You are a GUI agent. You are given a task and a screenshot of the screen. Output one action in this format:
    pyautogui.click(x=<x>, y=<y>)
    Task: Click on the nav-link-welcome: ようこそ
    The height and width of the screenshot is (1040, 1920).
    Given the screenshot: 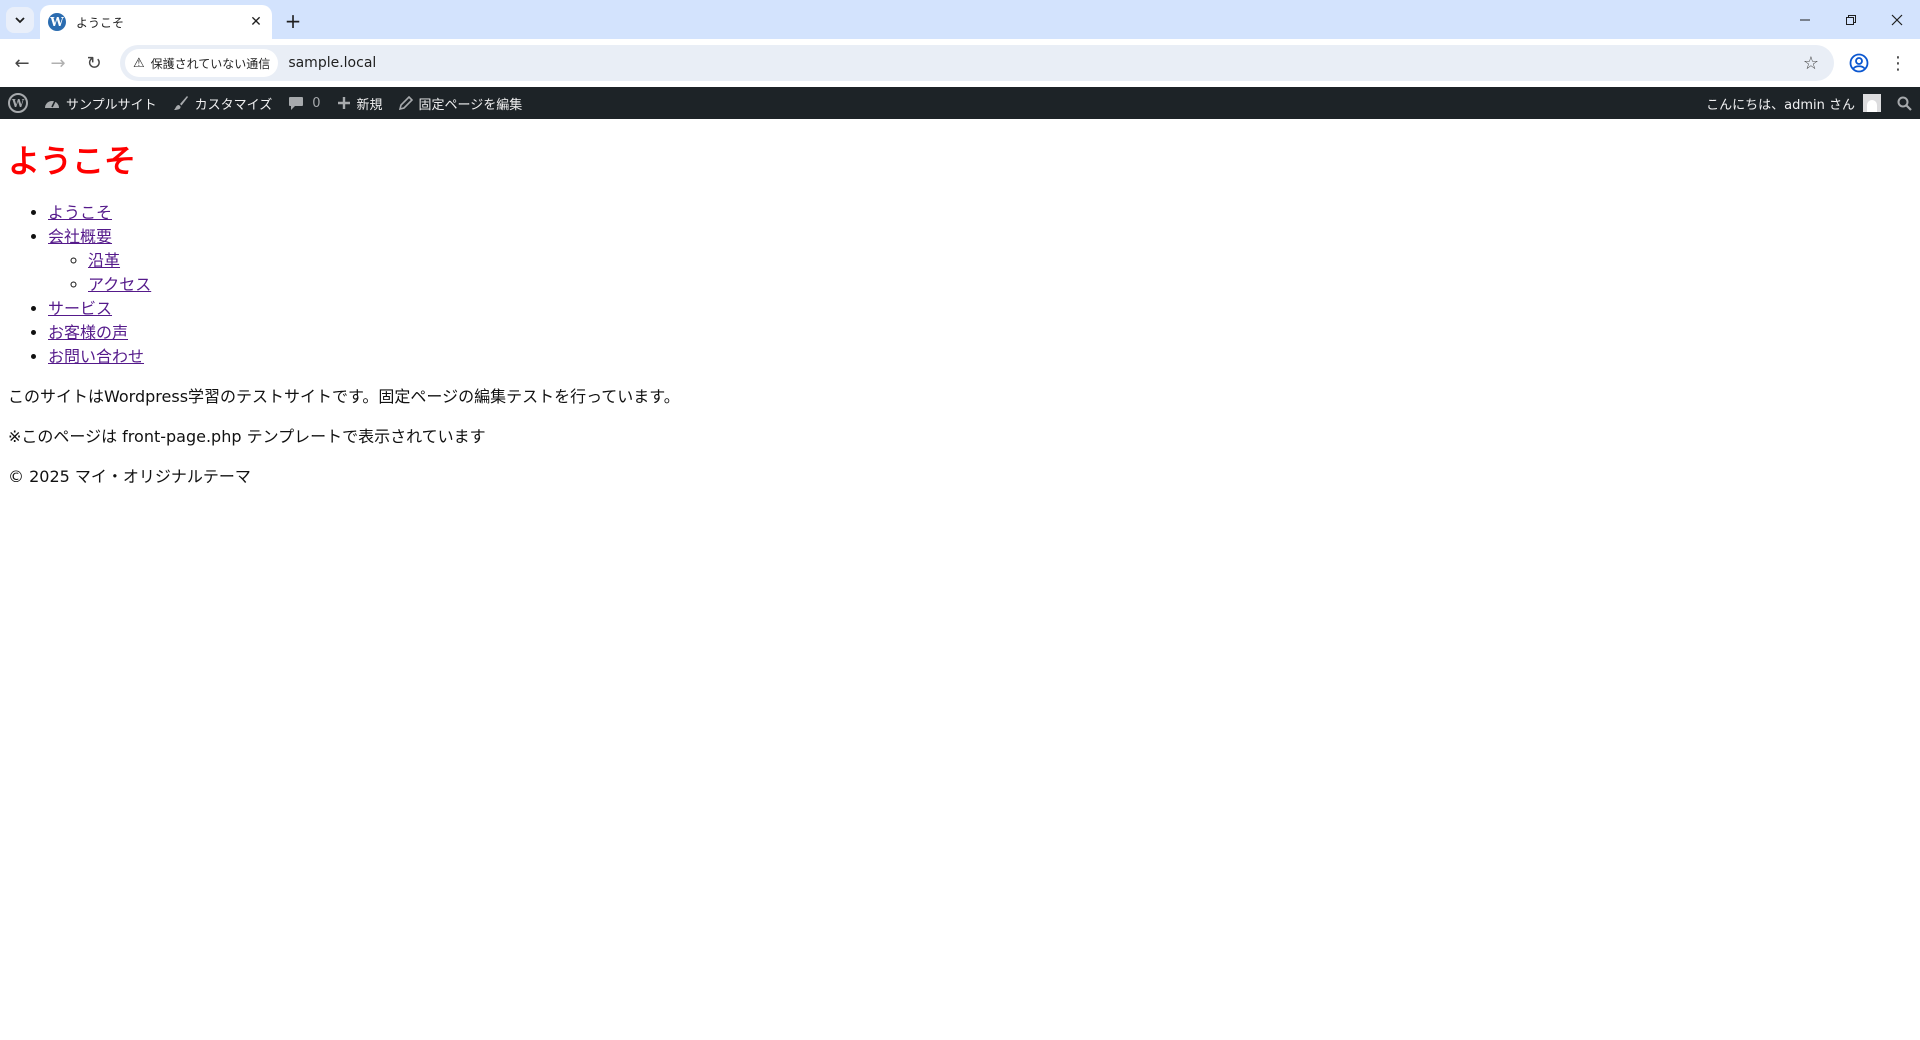 What is the action you would take?
    pyautogui.click(x=80, y=212)
    